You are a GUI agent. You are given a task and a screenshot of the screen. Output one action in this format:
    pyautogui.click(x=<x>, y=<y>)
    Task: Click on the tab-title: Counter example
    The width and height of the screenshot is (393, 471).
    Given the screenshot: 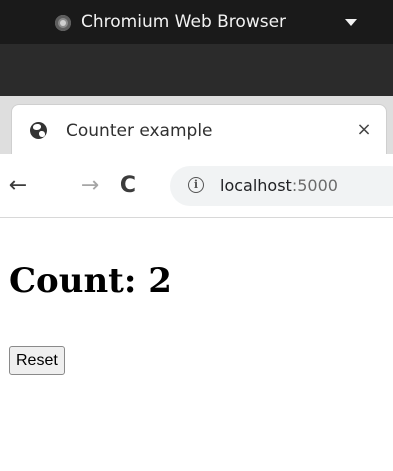 What is the action you would take?
    pyautogui.click(x=139, y=131)
    